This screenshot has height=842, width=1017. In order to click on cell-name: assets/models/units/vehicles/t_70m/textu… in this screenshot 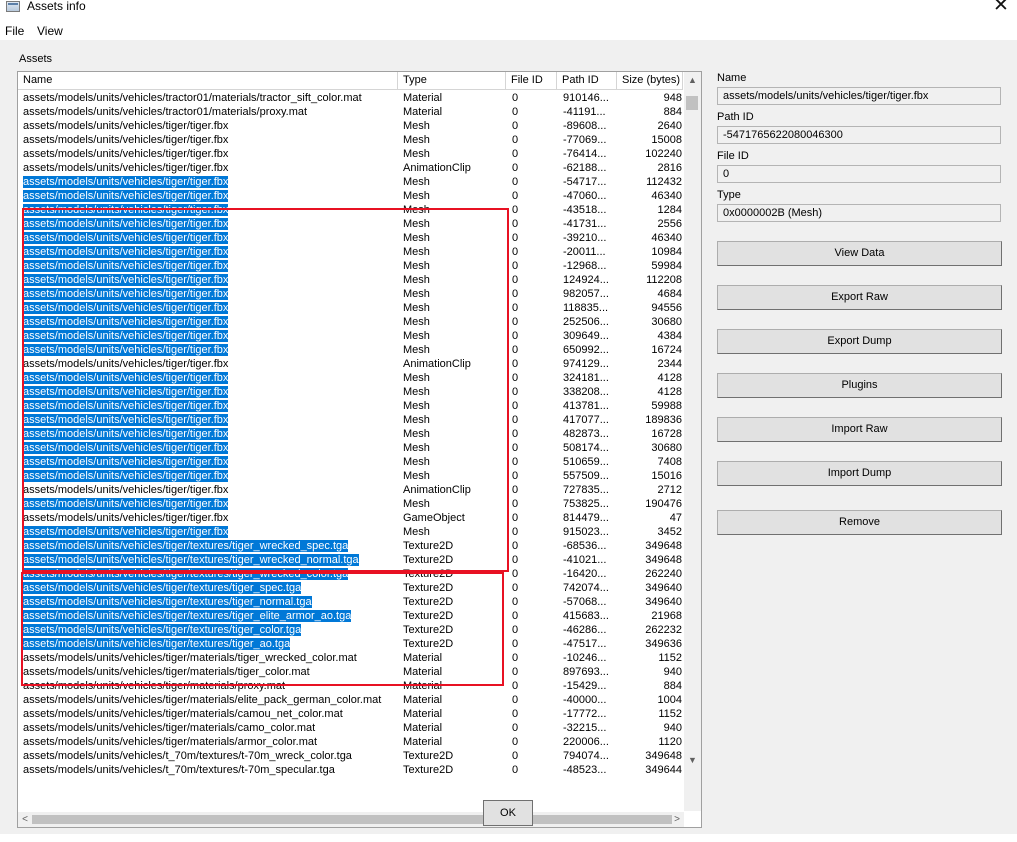, I will do `click(187, 756)`.